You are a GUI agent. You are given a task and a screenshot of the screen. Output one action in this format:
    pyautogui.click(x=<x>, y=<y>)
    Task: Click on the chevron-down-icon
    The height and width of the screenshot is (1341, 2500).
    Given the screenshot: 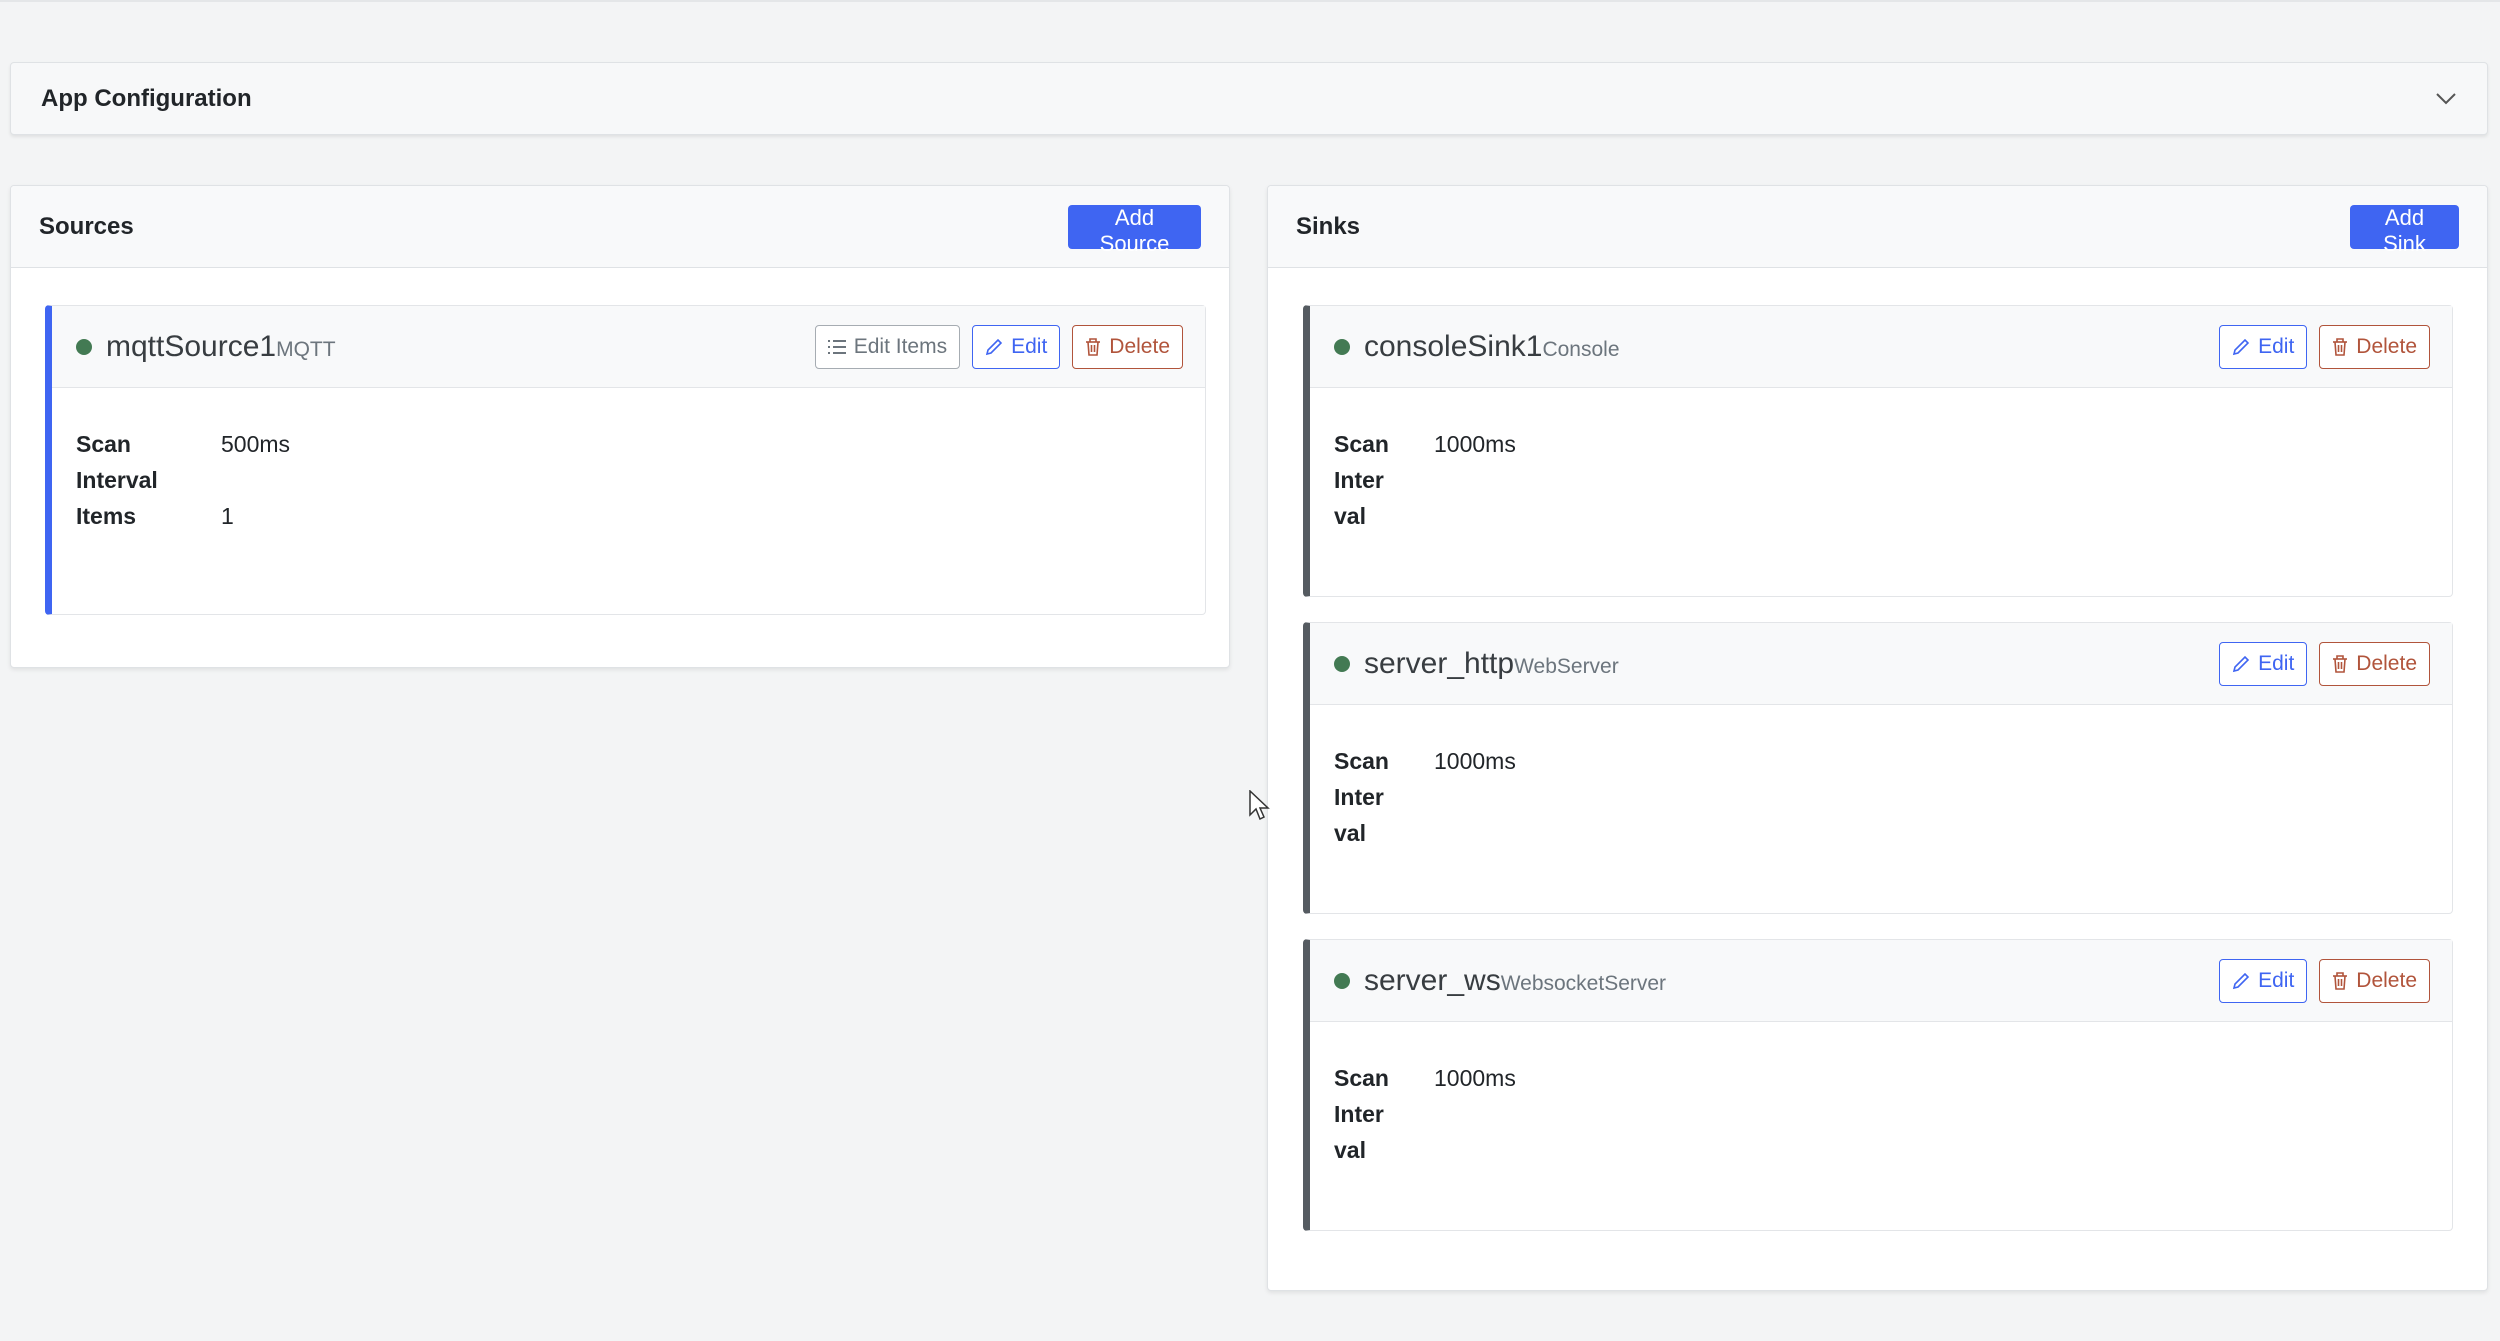 What is the action you would take?
    pyautogui.click(x=2446, y=99)
    